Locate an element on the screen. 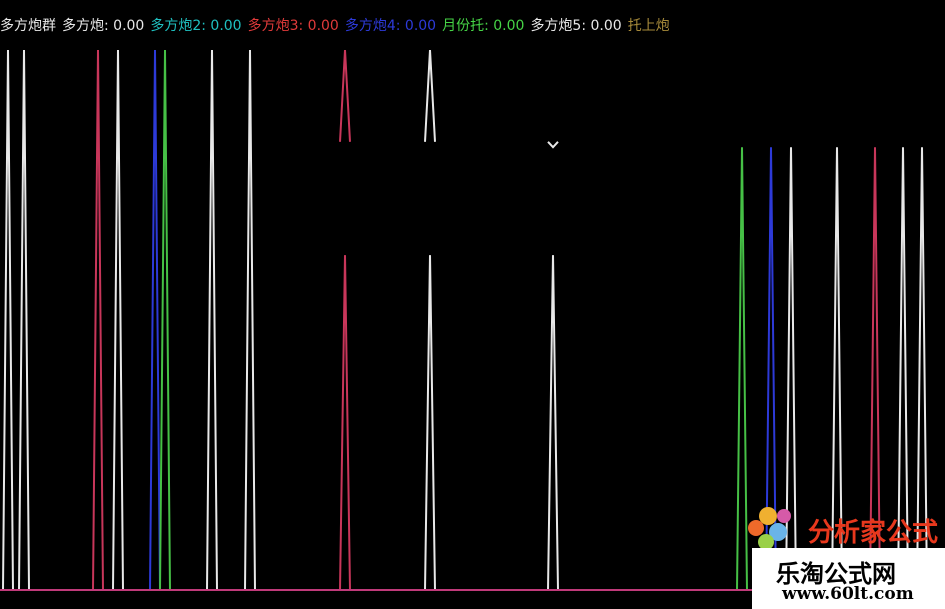 The height and width of the screenshot is (609, 945). legend-item-duofangpao: 多方炮: 0.00 is located at coordinates (103, 26).